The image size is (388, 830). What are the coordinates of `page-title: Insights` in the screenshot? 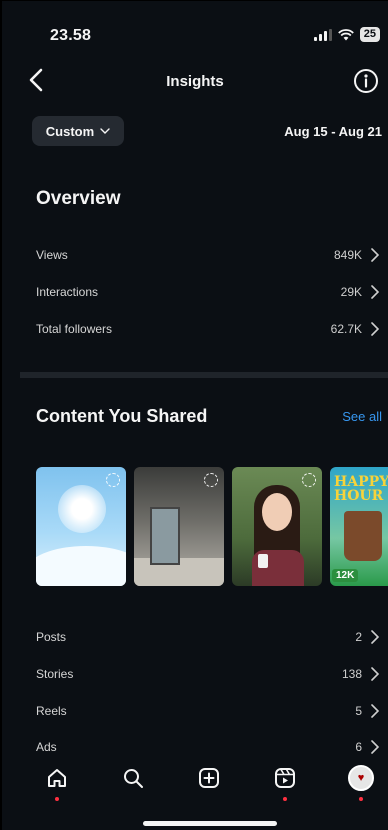 It's located at (195, 81).